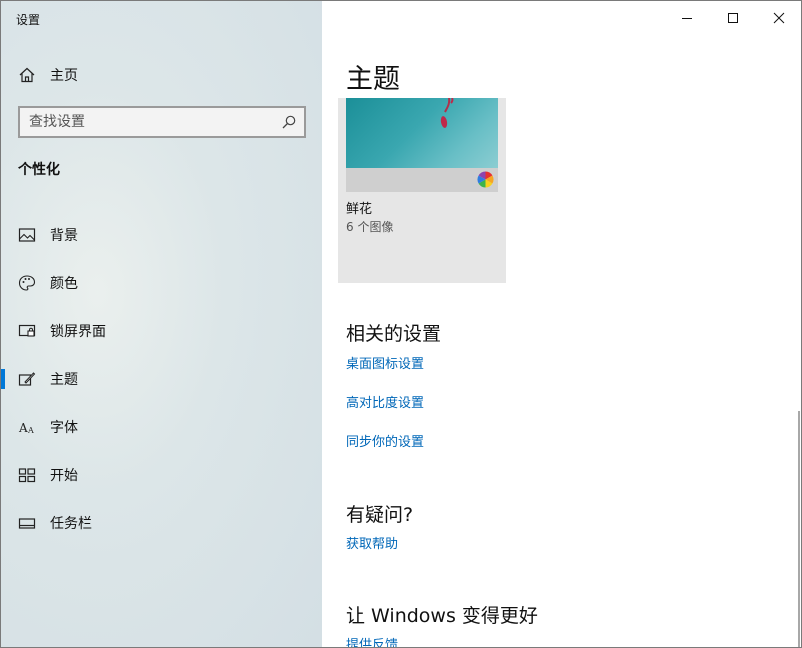  I want to click on related-settings-heading: 相关的设置, so click(394, 334).